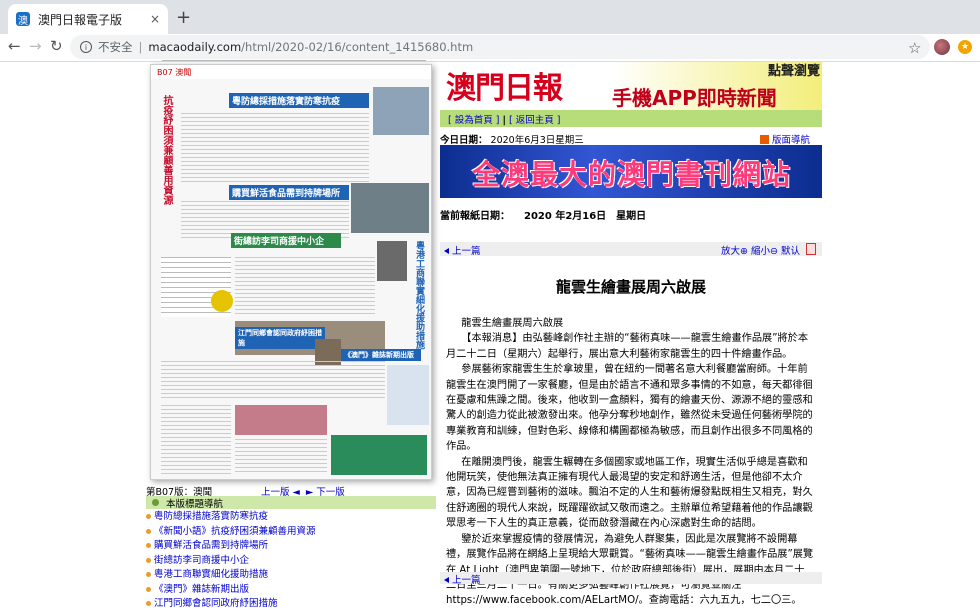 The image size is (980, 613). Describe the element at coordinates (790, 251) in the screenshot. I see `default-size-link: 默认` at that location.